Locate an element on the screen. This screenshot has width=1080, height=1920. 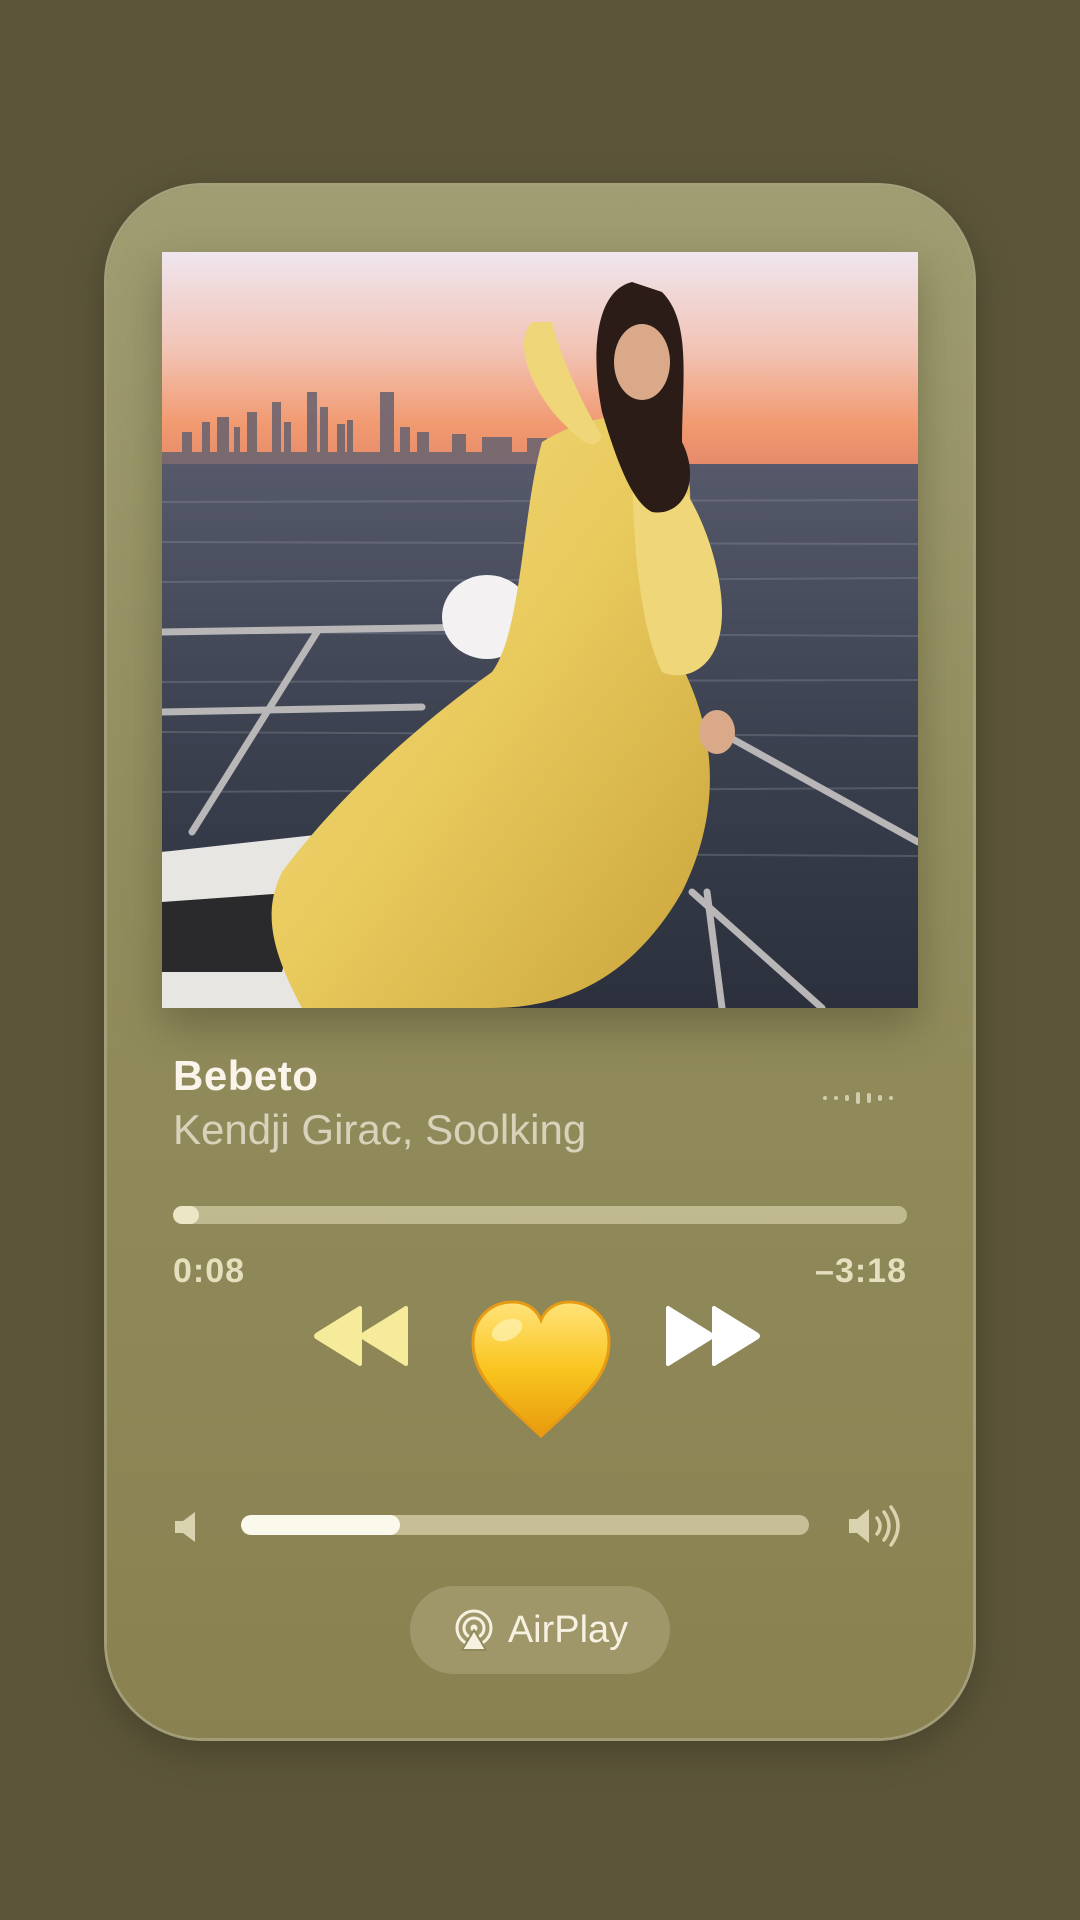
fast-forward-icon is located at coordinates (713, 1336).